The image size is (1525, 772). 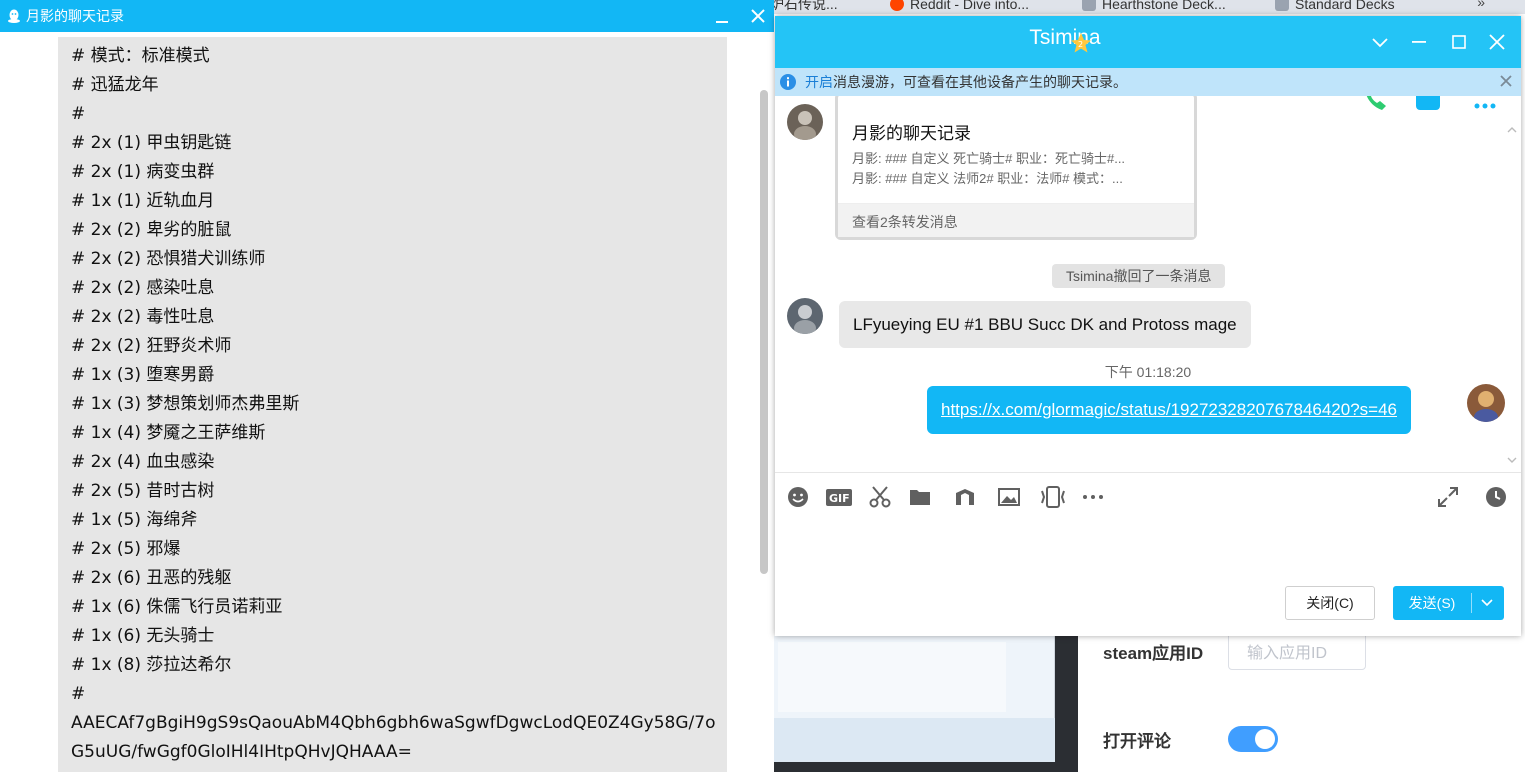 What do you see at coordinates (892, 677) in the screenshot?
I see `background-card-inner` at bounding box center [892, 677].